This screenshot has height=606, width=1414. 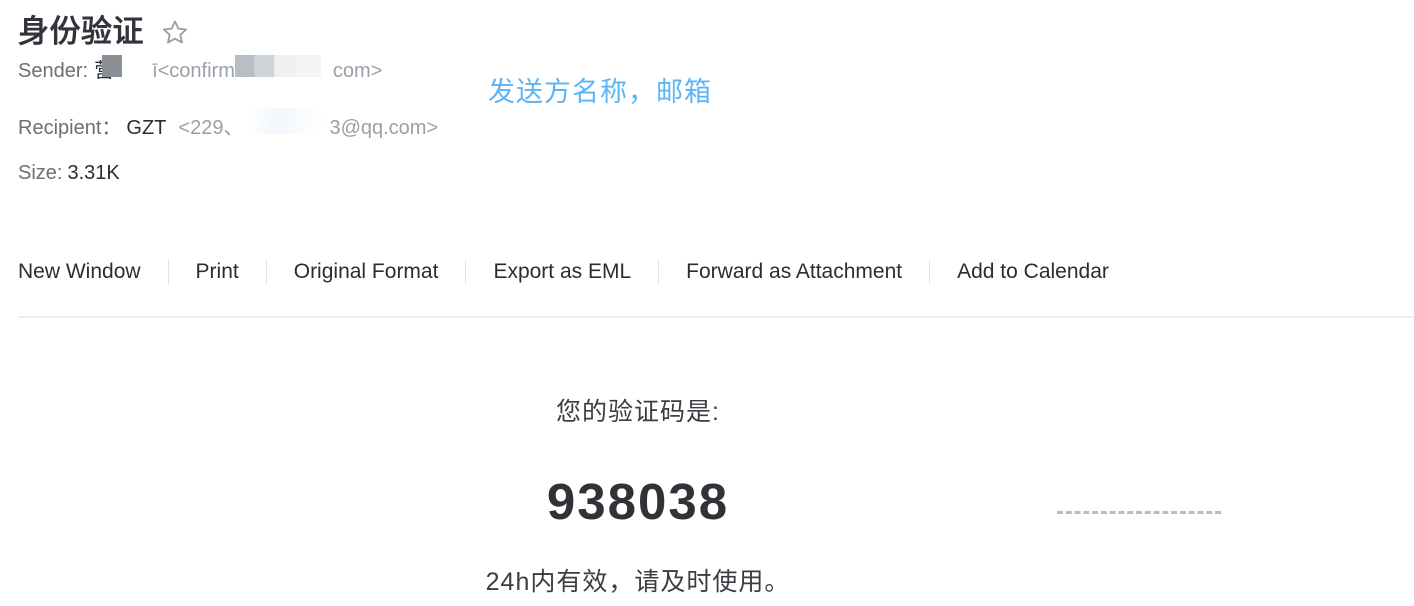 I want to click on toolbar-item-export-as-eml: Export as EML, so click(x=562, y=272).